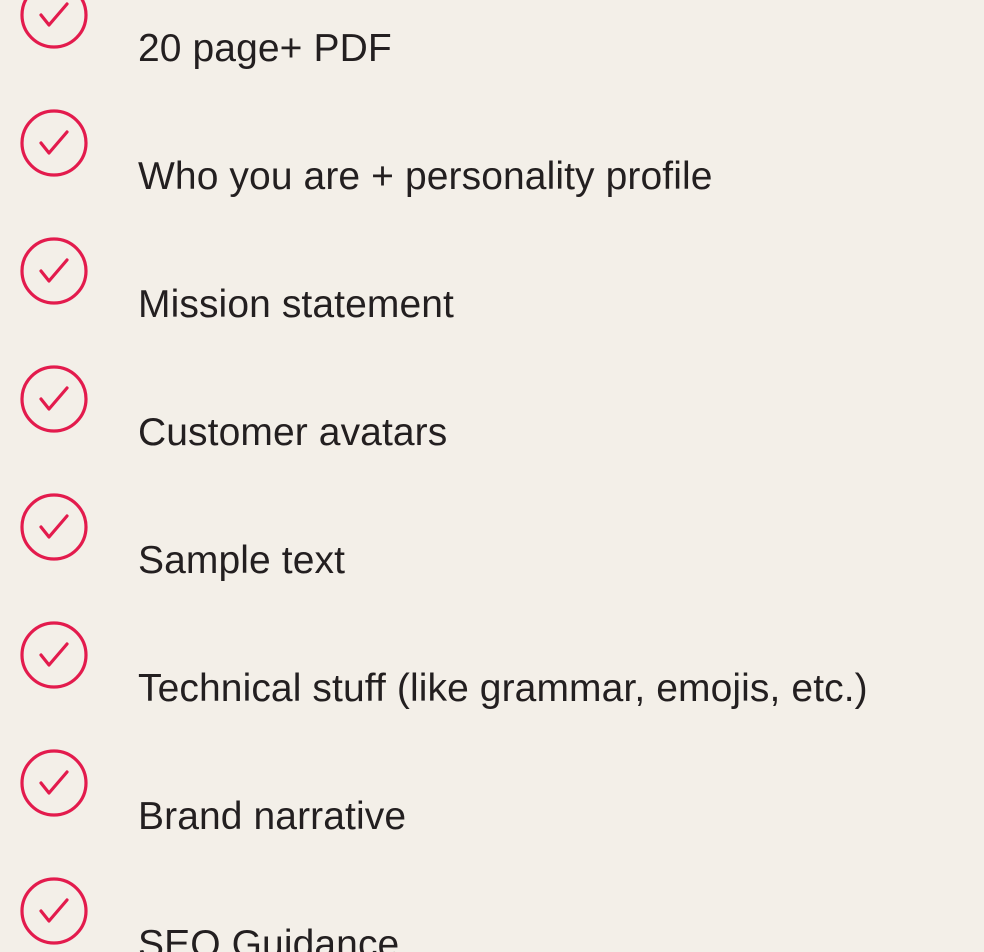  I want to click on list-item: Customer avatars, so click(492, 418).